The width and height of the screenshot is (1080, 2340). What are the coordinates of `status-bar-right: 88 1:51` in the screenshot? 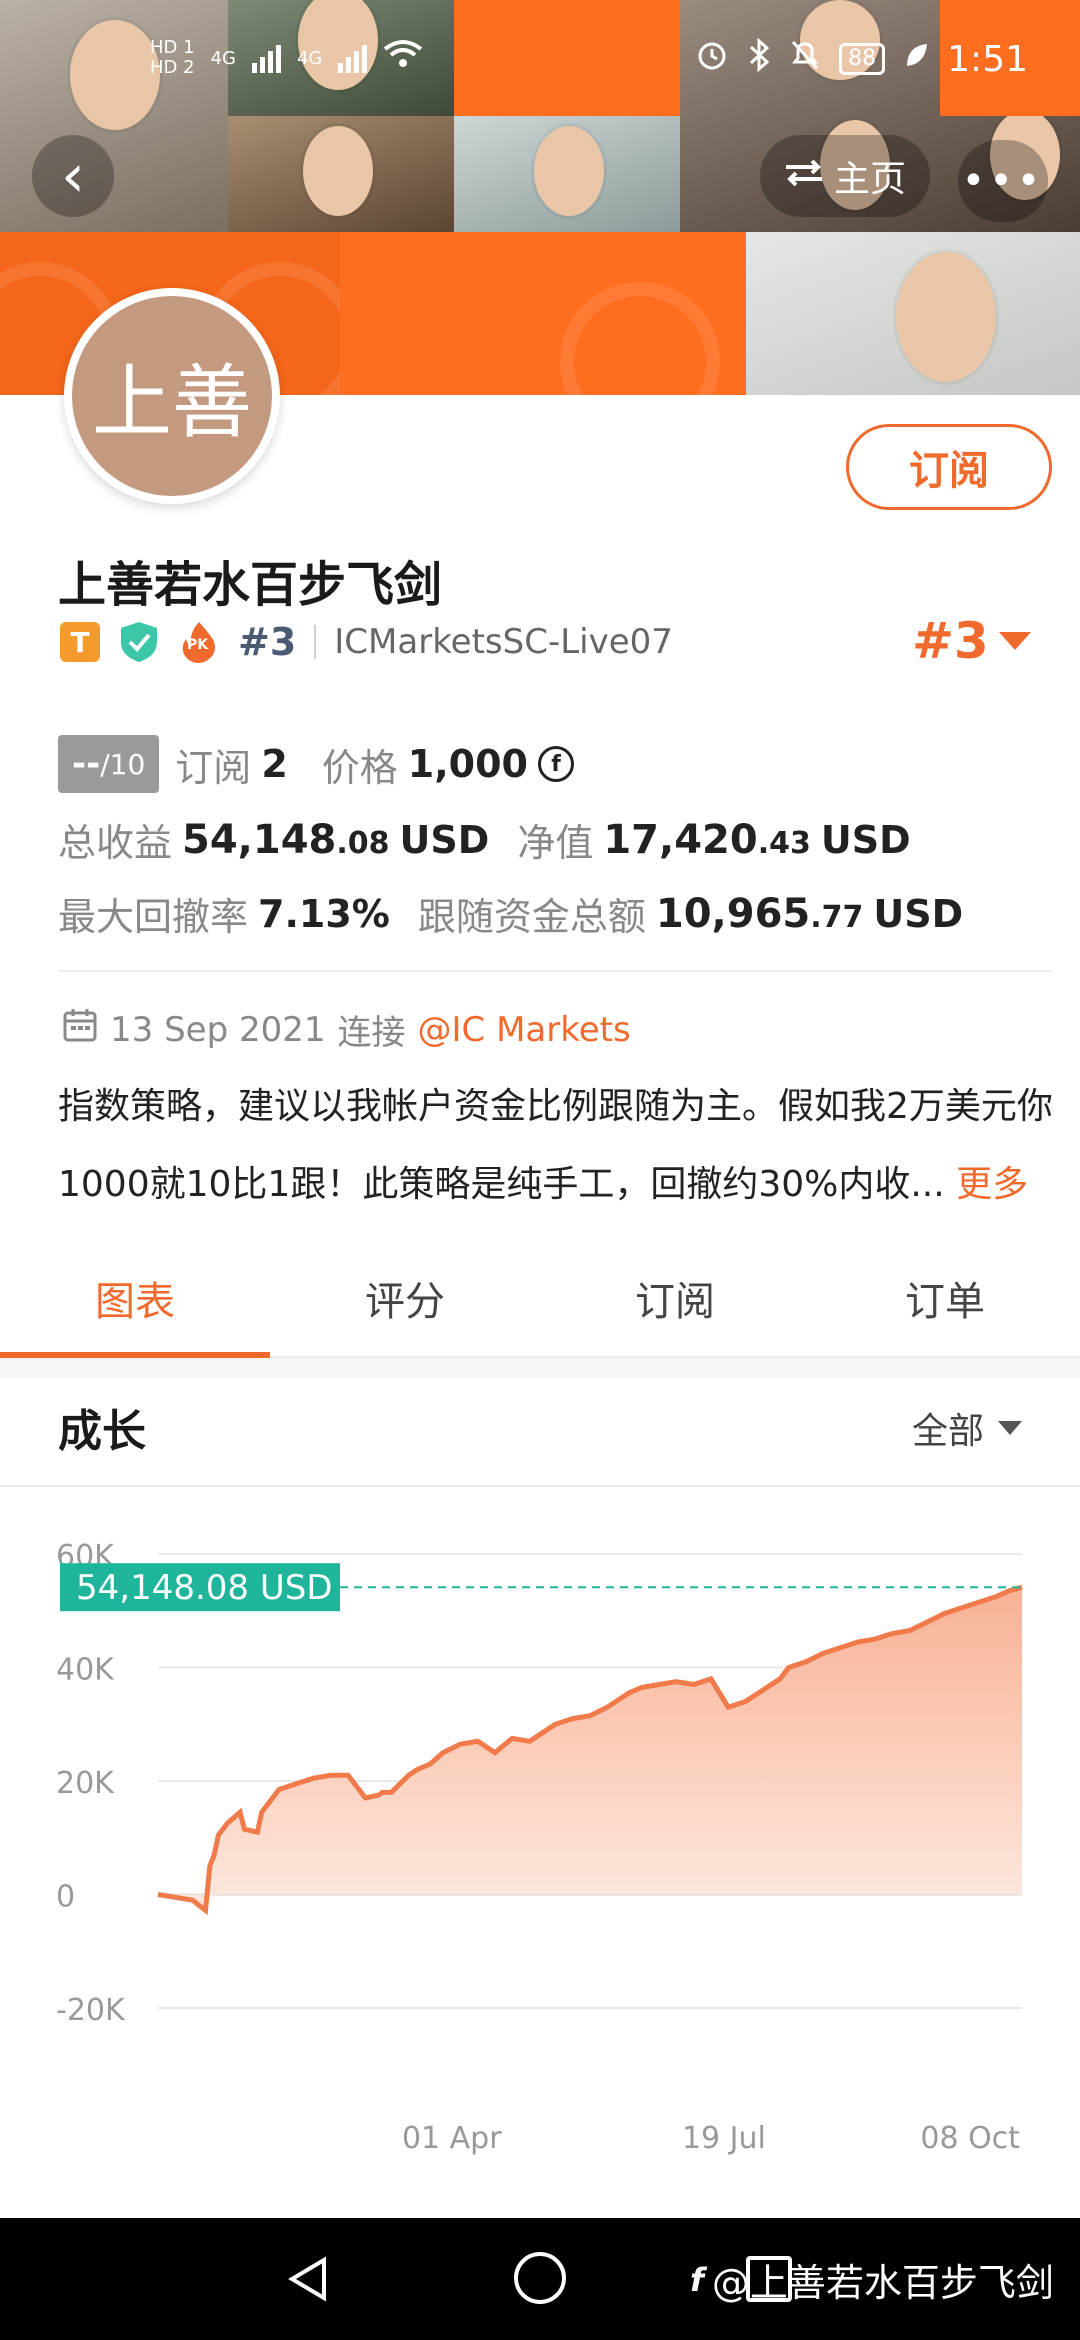 It's located at (861, 58).